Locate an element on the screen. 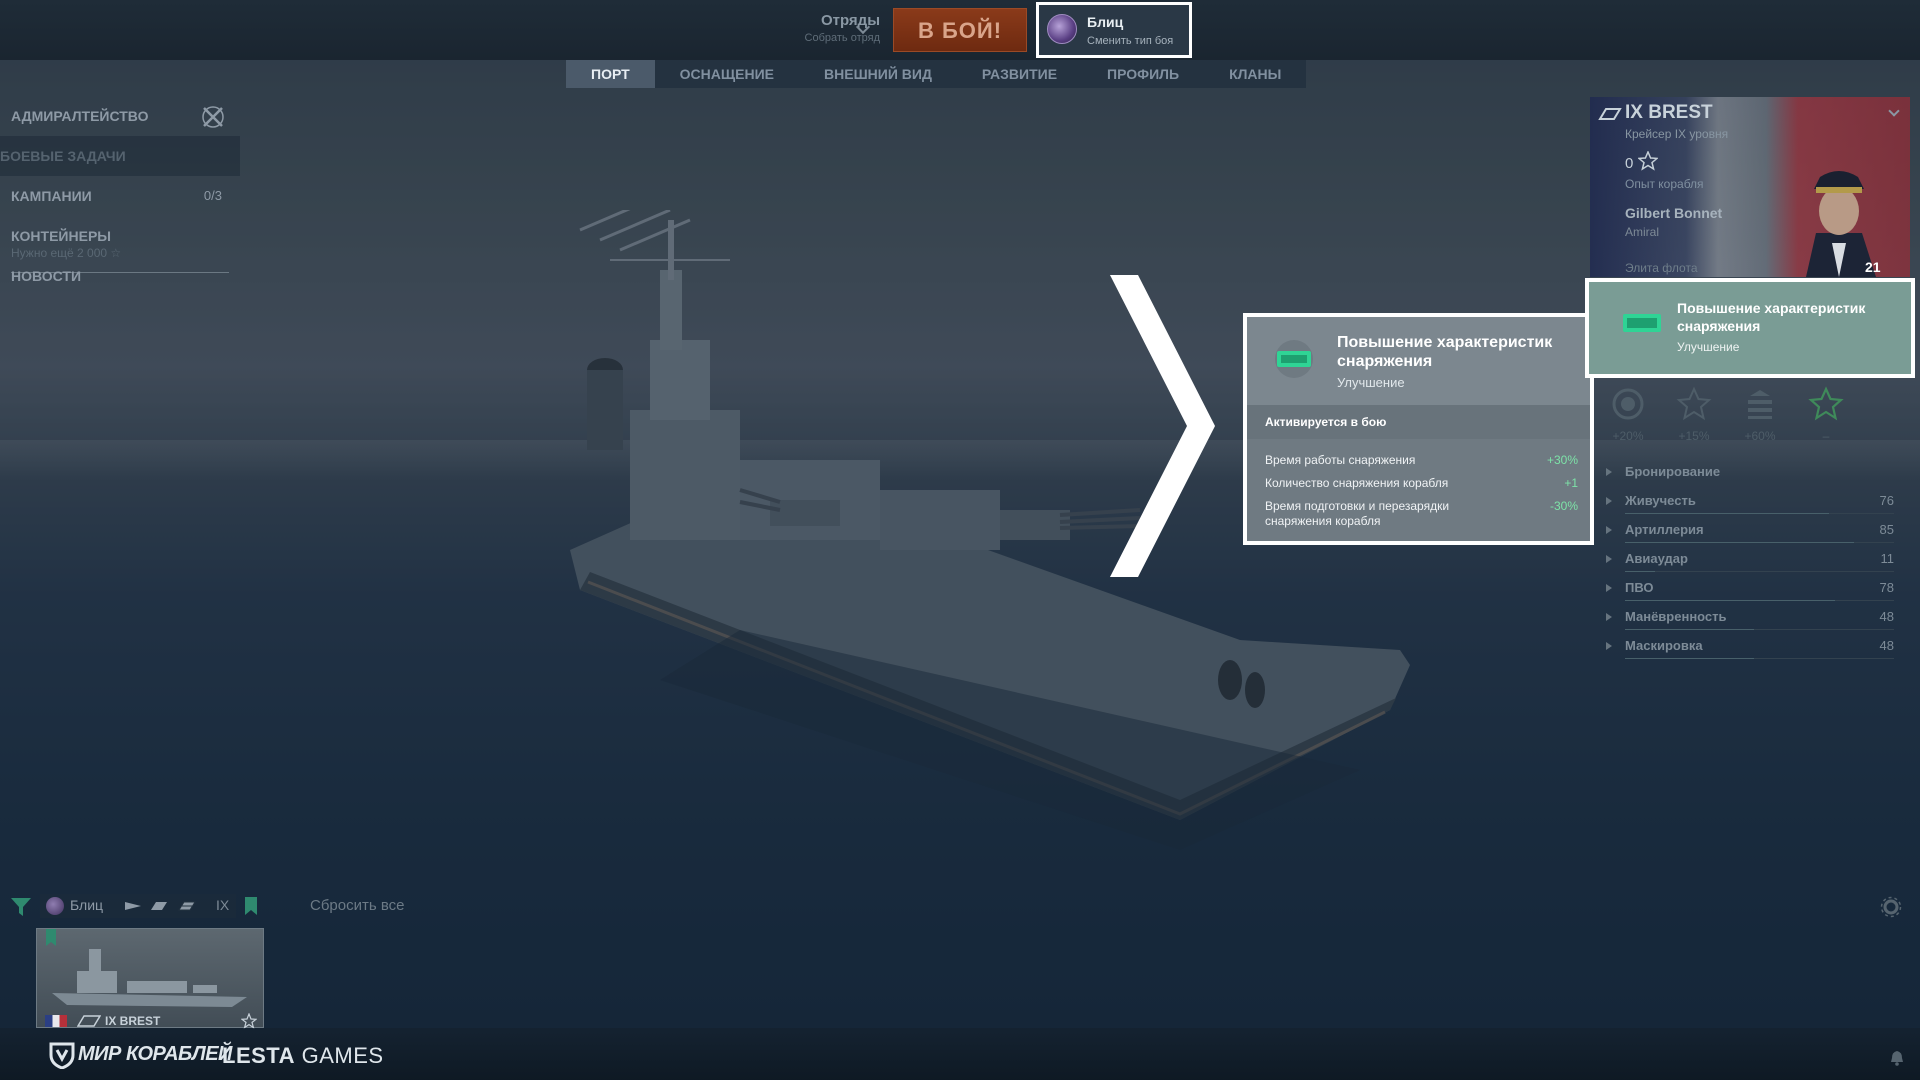 This screenshot has width=1920, height=1080. tab-clans: КЛАНЫ is located at coordinates (1255, 74).